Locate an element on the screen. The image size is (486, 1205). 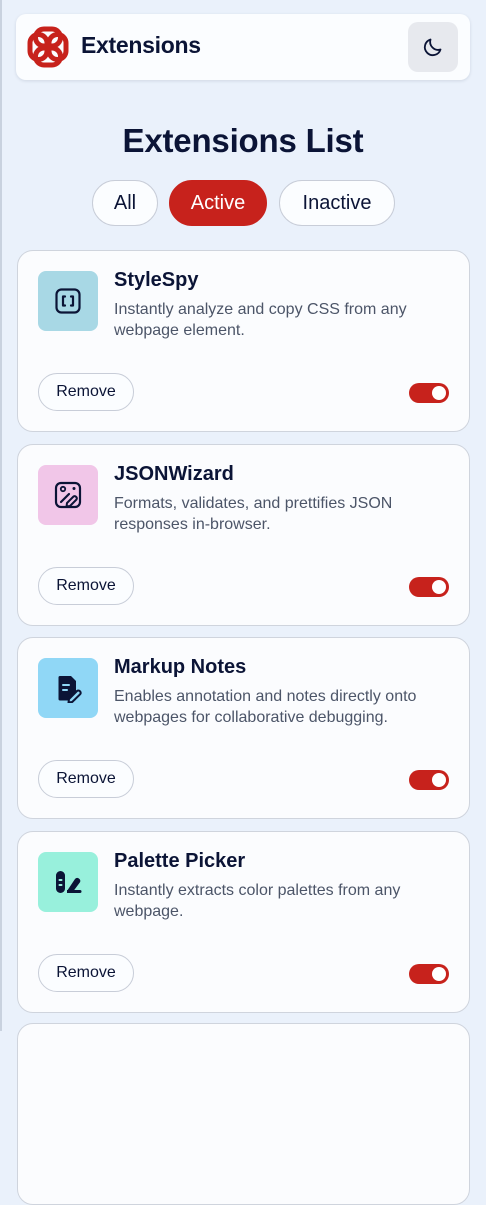
page-title: Extensions List is located at coordinates (243, 140).